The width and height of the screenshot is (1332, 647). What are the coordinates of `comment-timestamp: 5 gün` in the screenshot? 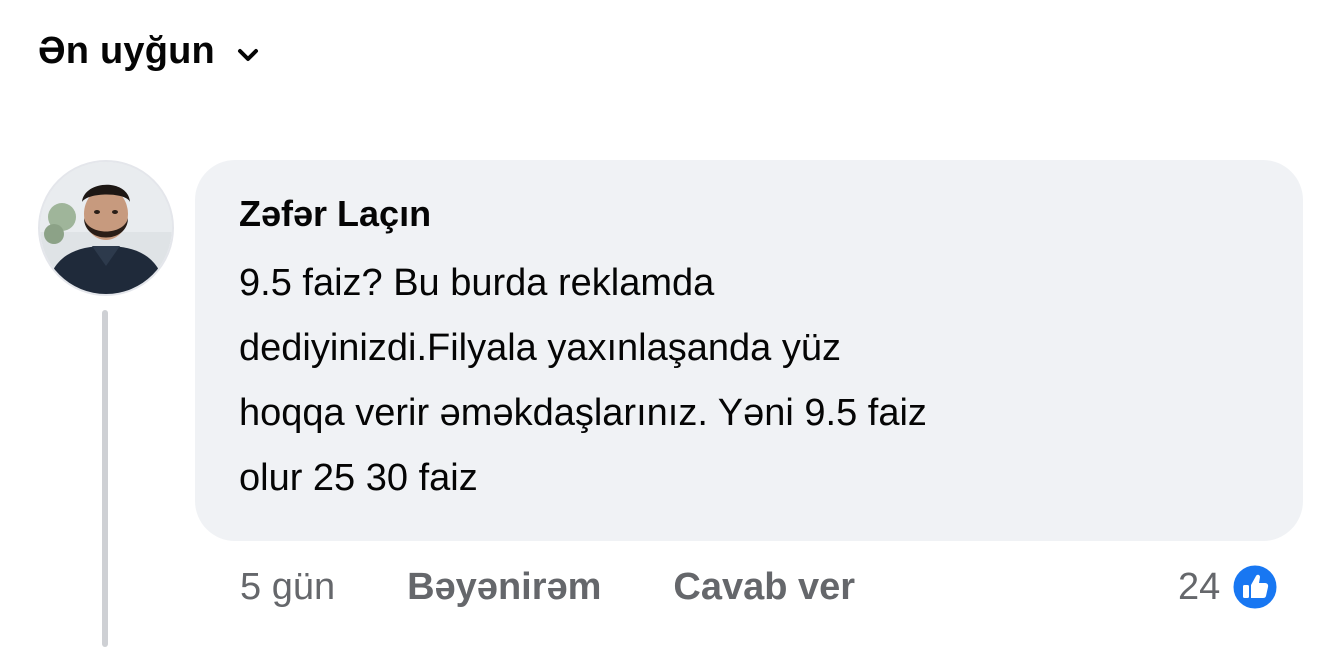 It's located at (287, 587).